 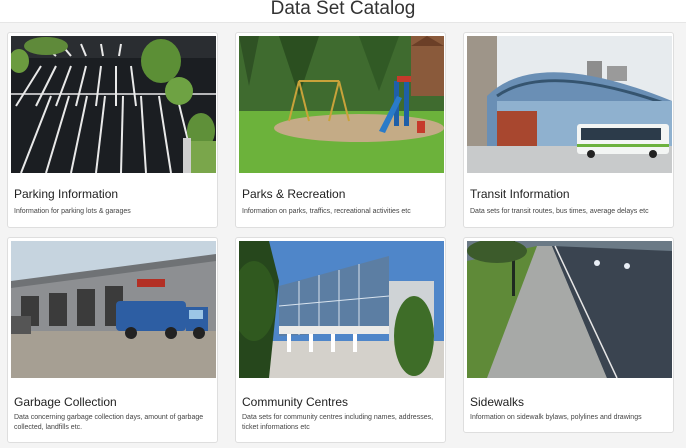 I want to click on page-header: Data Set Catalog, so click(x=343, y=11).